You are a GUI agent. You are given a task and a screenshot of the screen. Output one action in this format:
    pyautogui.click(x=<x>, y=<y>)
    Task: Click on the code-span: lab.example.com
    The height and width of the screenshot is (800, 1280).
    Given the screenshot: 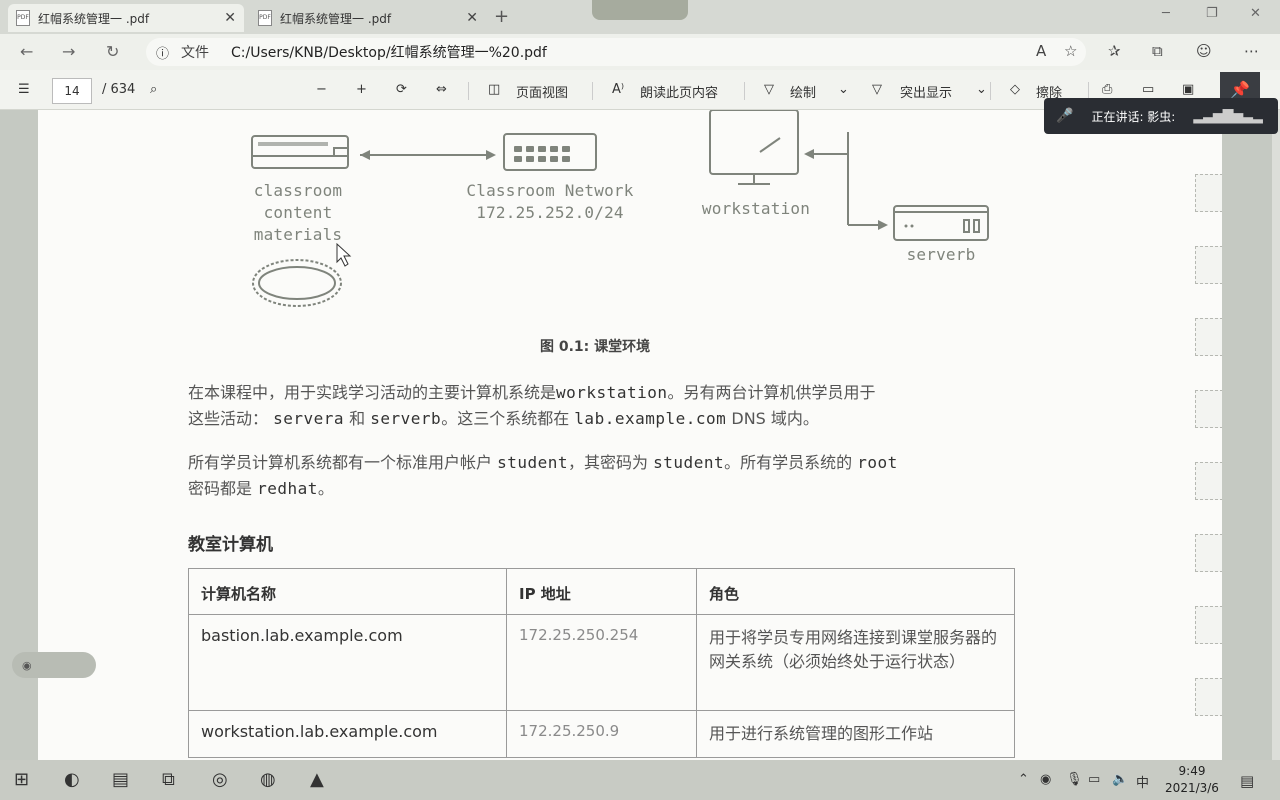 What is the action you would take?
    pyautogui.click(x=650, y=418)
    